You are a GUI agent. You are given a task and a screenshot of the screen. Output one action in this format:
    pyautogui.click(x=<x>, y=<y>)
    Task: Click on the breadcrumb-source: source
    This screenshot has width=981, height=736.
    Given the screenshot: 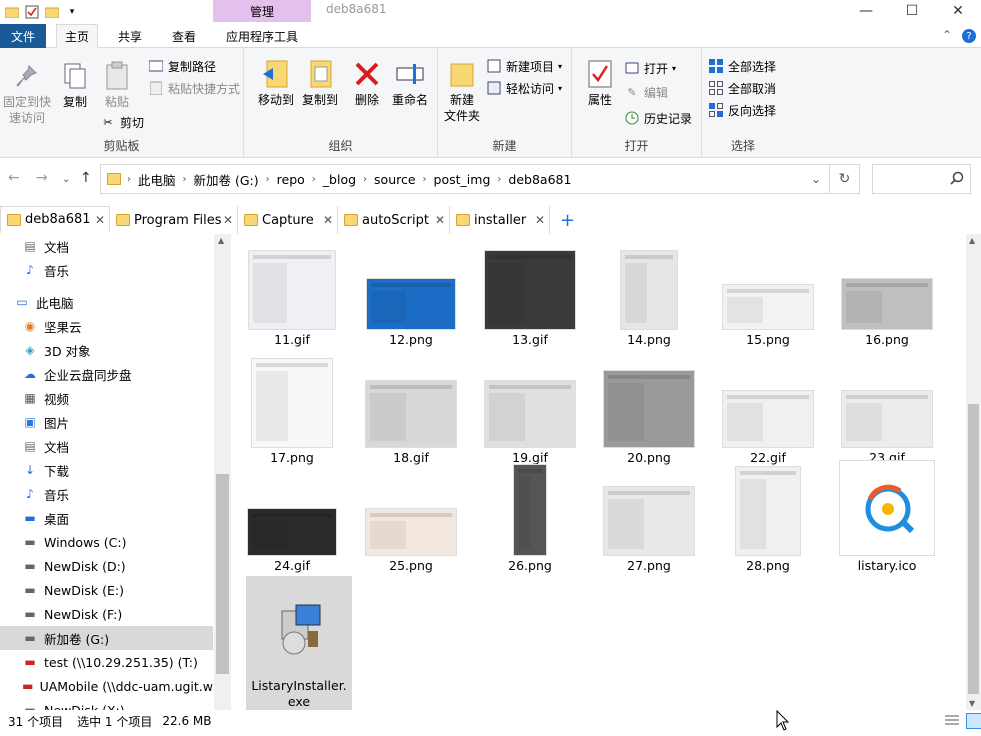 What is the action you would take?
    pyautogui.click(x=395, y=179)
    